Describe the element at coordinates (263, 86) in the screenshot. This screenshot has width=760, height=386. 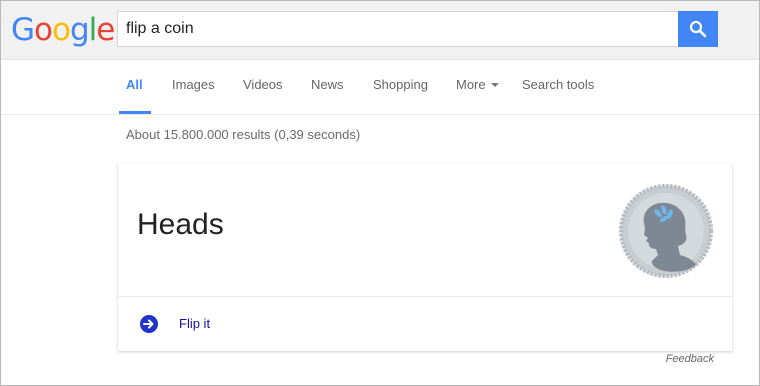
I see `tab-videos: Videos` at that location.